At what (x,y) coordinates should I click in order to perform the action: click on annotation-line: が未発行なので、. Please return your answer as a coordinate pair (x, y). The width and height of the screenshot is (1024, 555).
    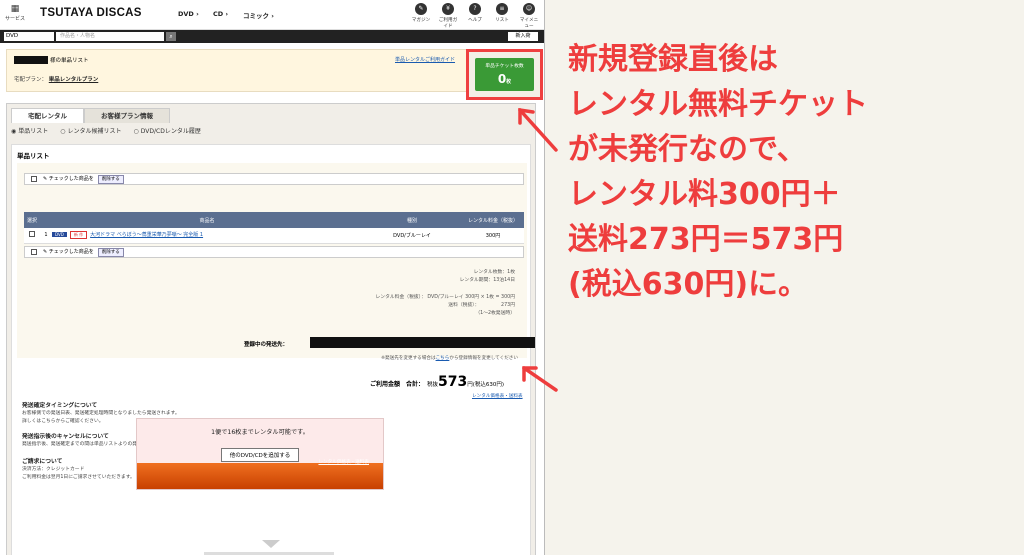
    Looking at the image, I should click on (687, 149).